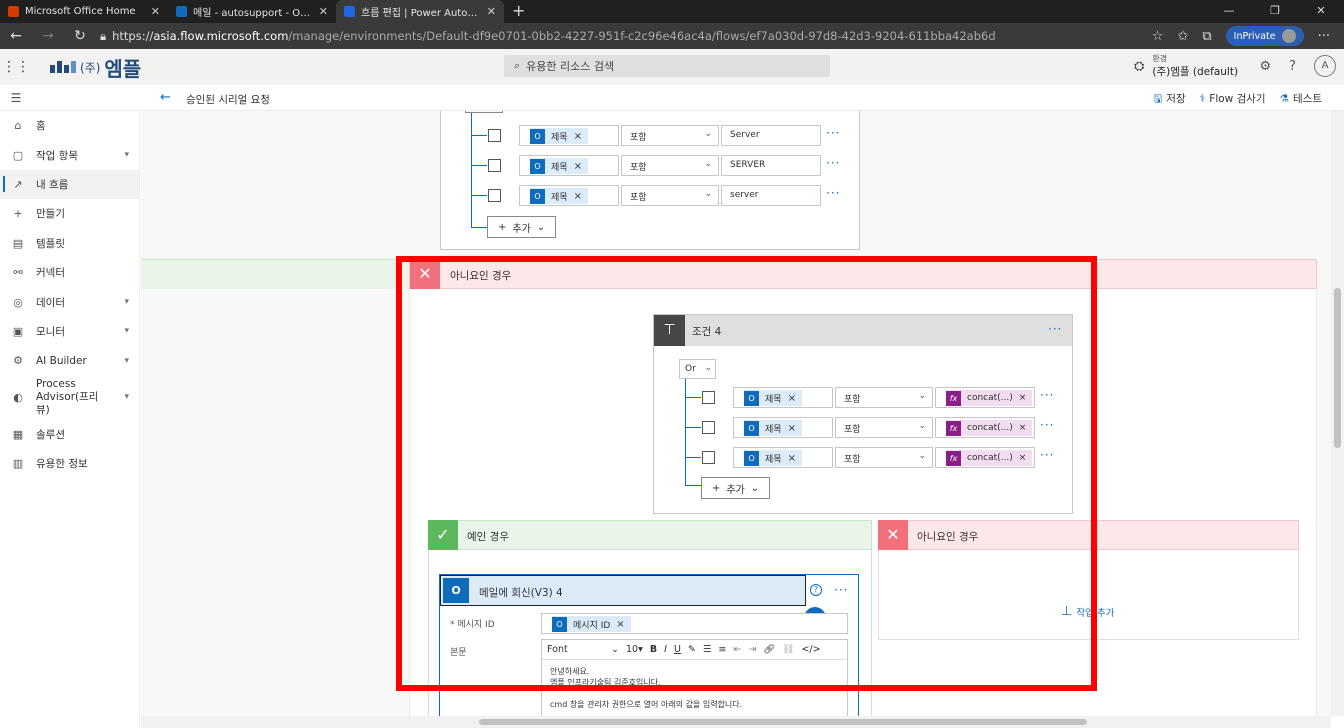  Describe the element at coordinates (1324, 36) in the screenshot. I see `more-menu-icon: ···` at that location.